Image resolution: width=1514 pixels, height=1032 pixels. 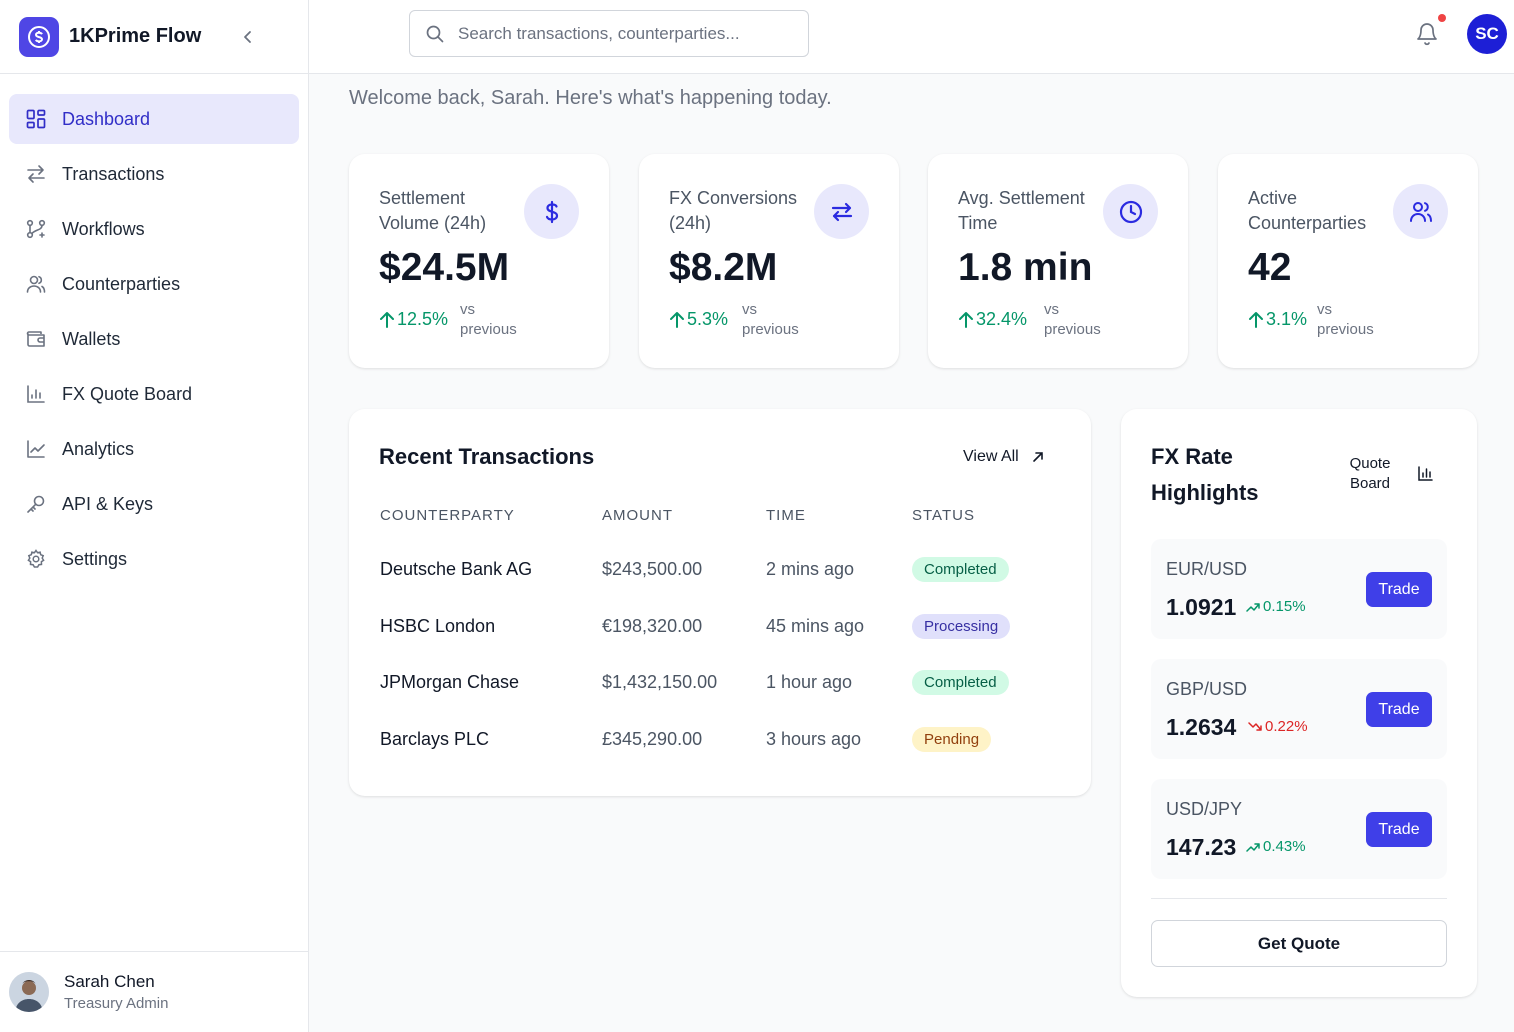 What do you see at coordinates (121, 283) in the screenshot?
I see `sidebar-item-label: Counterparties` at bounding box center [121, 283].